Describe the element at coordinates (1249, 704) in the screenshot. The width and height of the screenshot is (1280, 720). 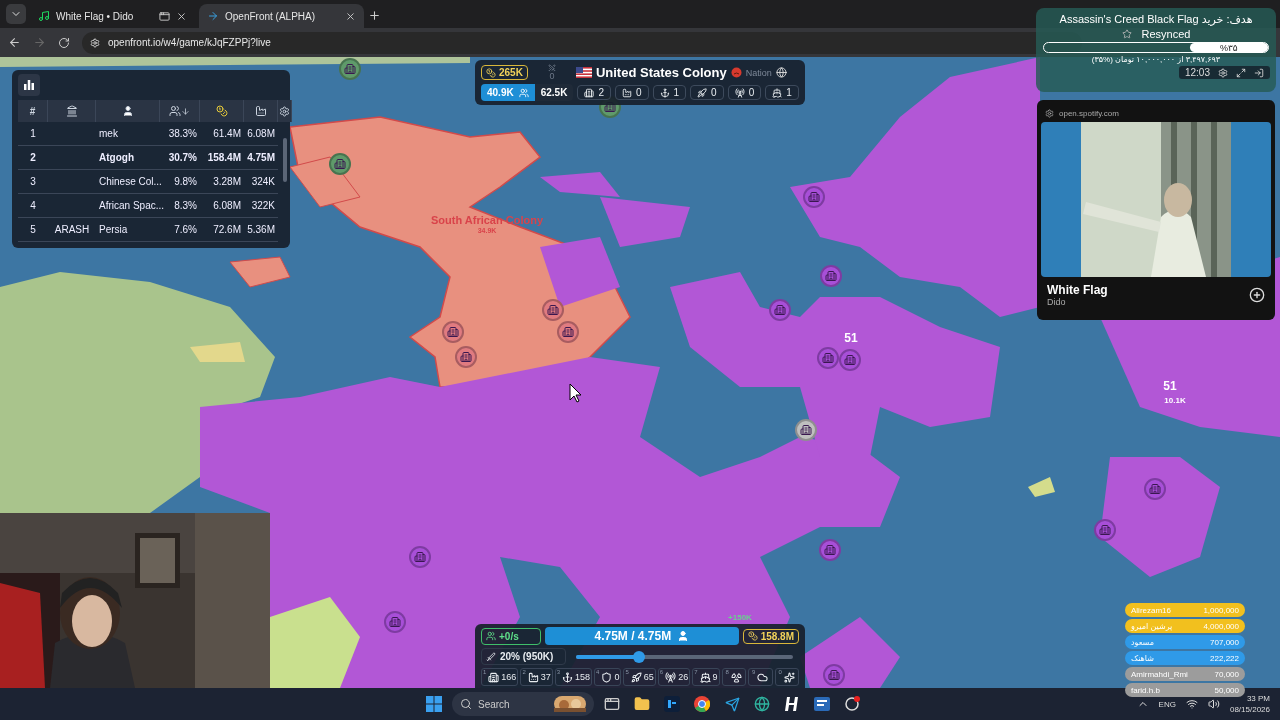
I see `clock: 33 PM 08/15/2026` at that location.